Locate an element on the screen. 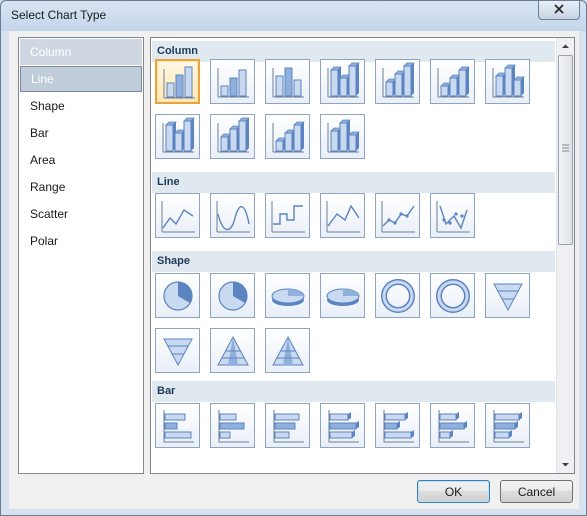 Image resolution: width=587 pixels, height=516 pixels. chevron-down-icon is located at coordinates (565, 465).